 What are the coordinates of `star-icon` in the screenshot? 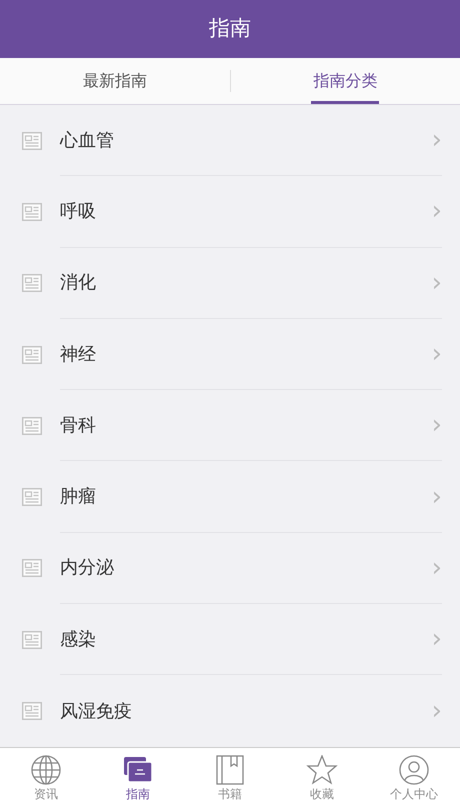 It's located at (322, 769).